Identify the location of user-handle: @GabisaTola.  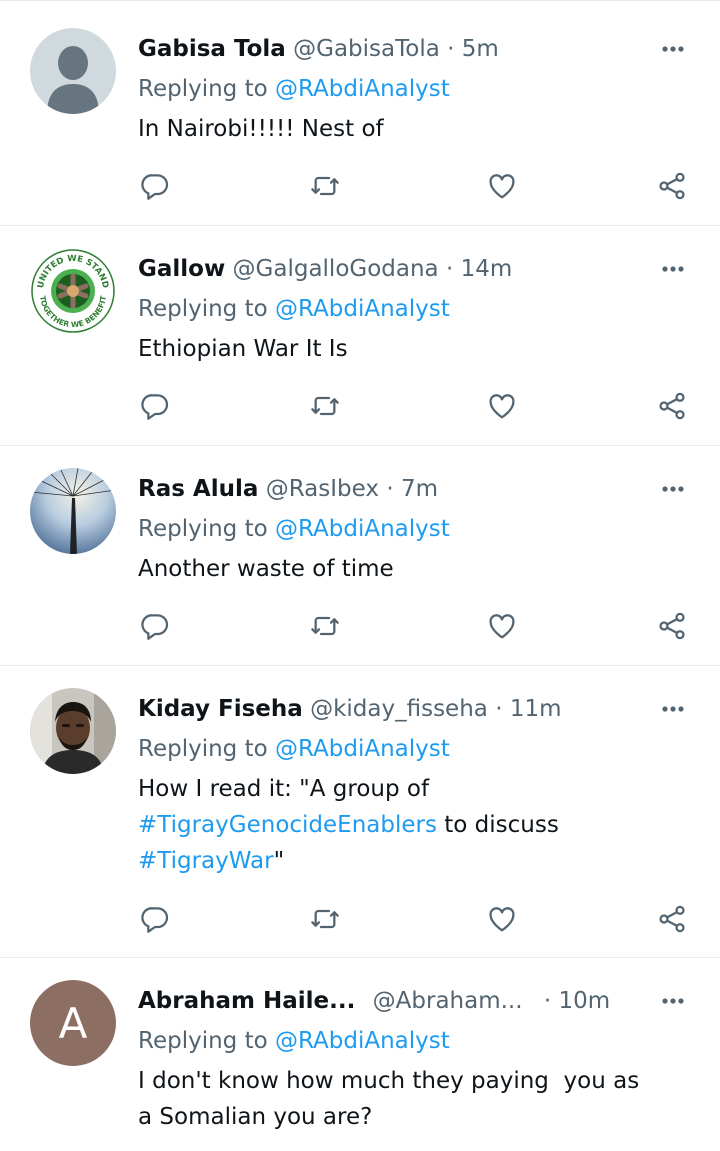
(366, 49).